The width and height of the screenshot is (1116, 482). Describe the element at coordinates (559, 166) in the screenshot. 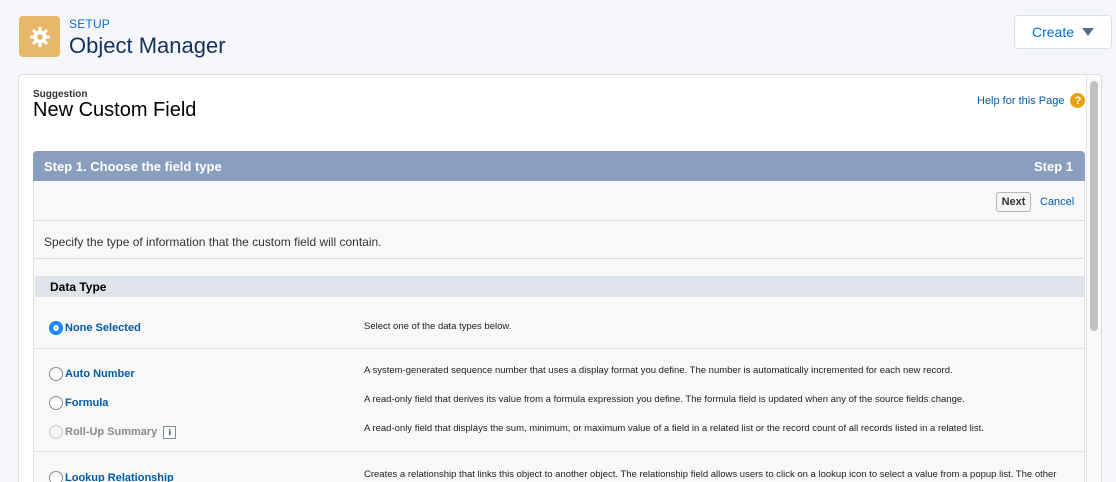

I see `step-header: Step 1. Choose the field type Step 1` at that location.